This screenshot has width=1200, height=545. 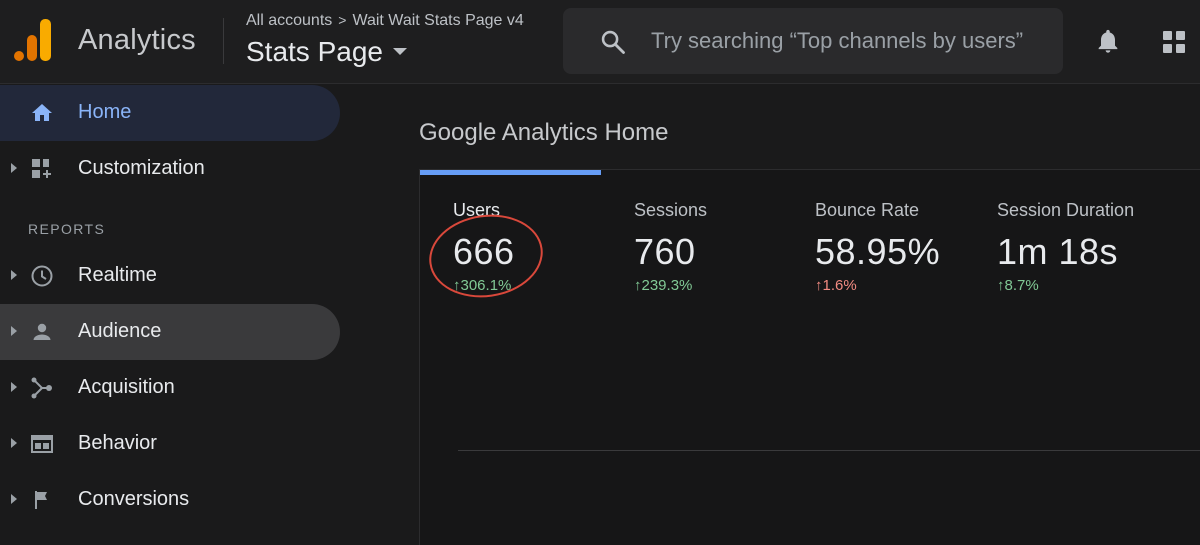 I want to click on home-icon, so click(x=42, y=112).